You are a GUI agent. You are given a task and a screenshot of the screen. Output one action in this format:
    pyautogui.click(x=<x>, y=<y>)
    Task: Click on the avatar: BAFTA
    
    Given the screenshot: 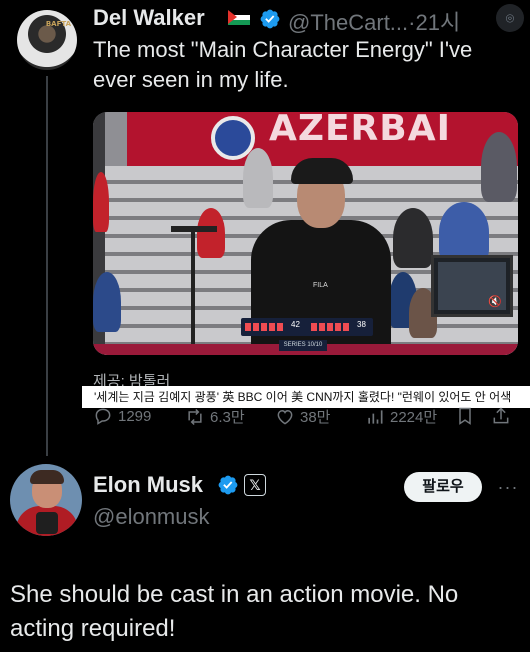 What is the action you would take?
    pyautogui.click(x=47, y=40)
    